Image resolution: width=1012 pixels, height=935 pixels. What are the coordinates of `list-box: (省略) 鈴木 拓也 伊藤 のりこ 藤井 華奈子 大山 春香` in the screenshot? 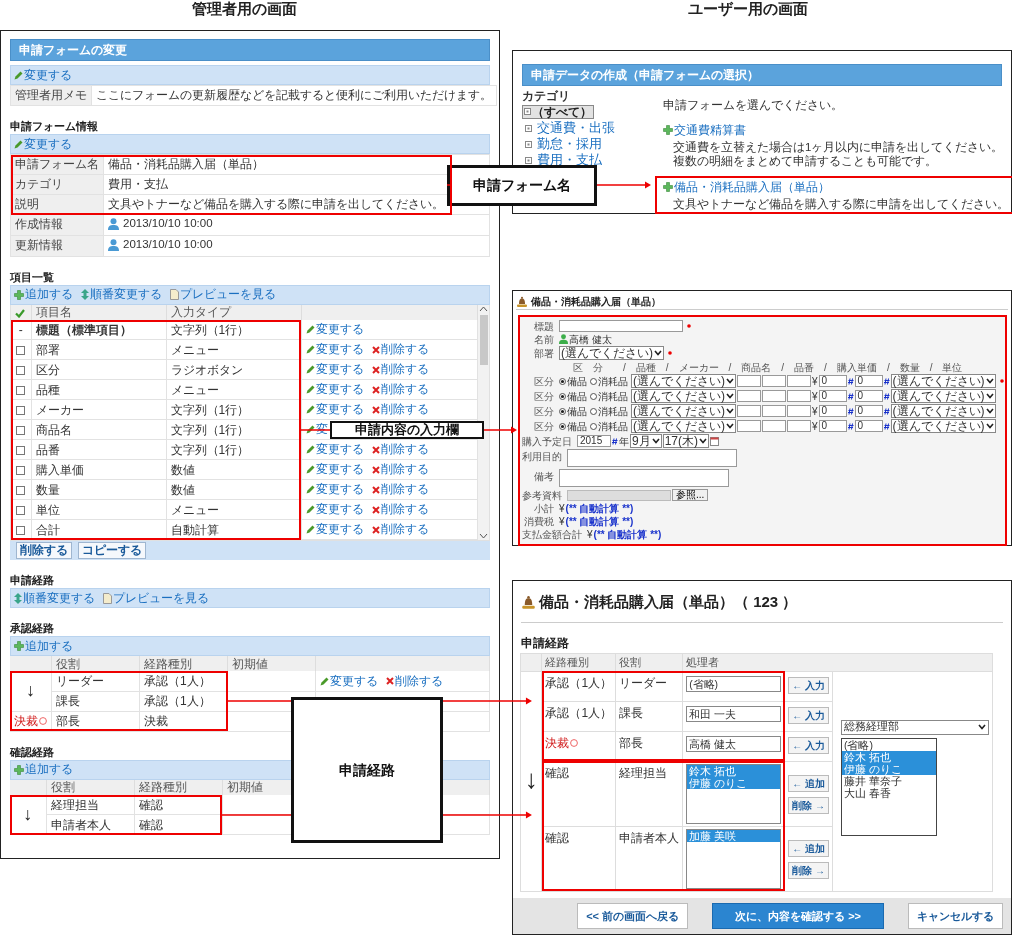 It's located at (889, 786).